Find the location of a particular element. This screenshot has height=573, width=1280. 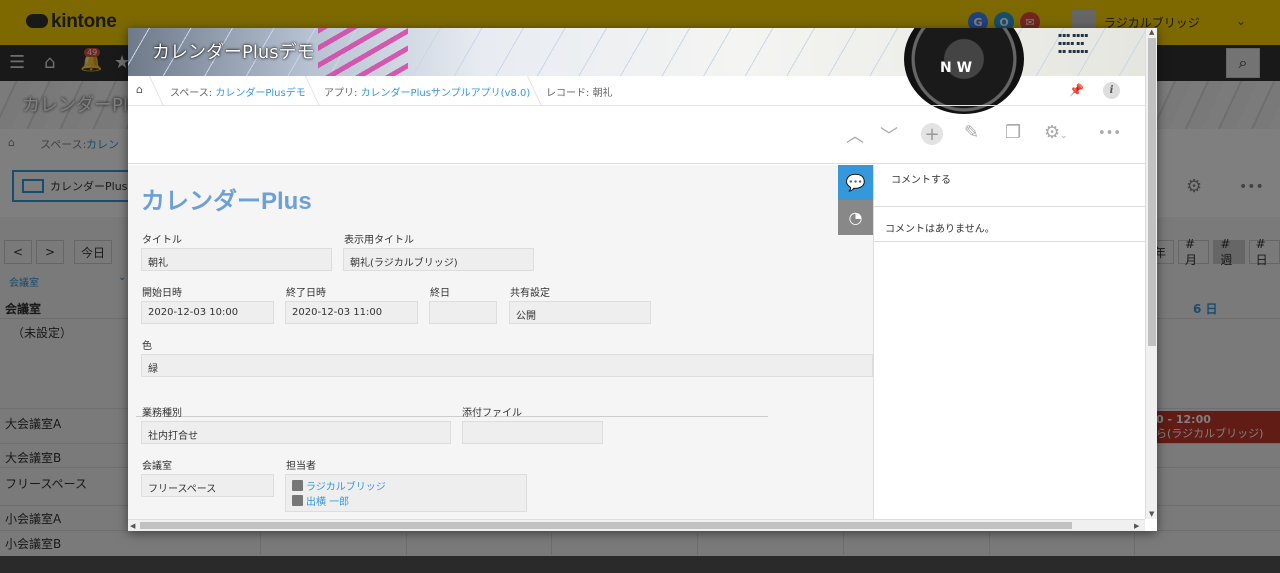

all-day-value is located at coordinates (463, 312).